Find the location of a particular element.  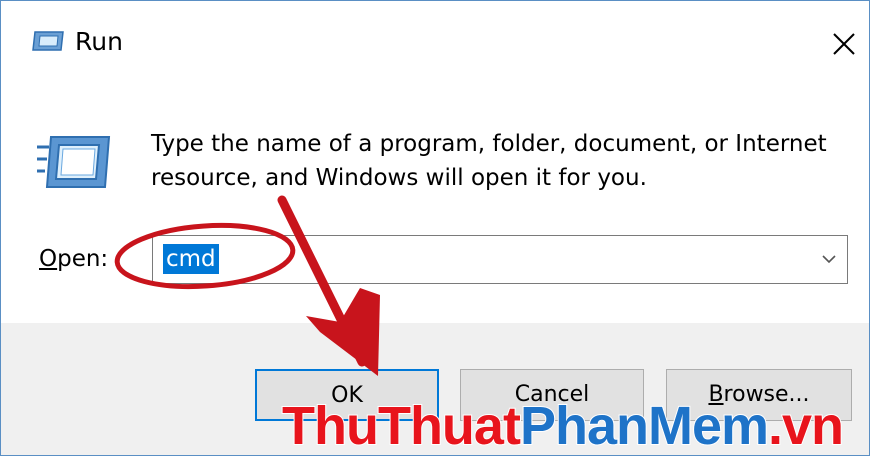

open-label-rest: pen: is located at coordinates (83, 259).